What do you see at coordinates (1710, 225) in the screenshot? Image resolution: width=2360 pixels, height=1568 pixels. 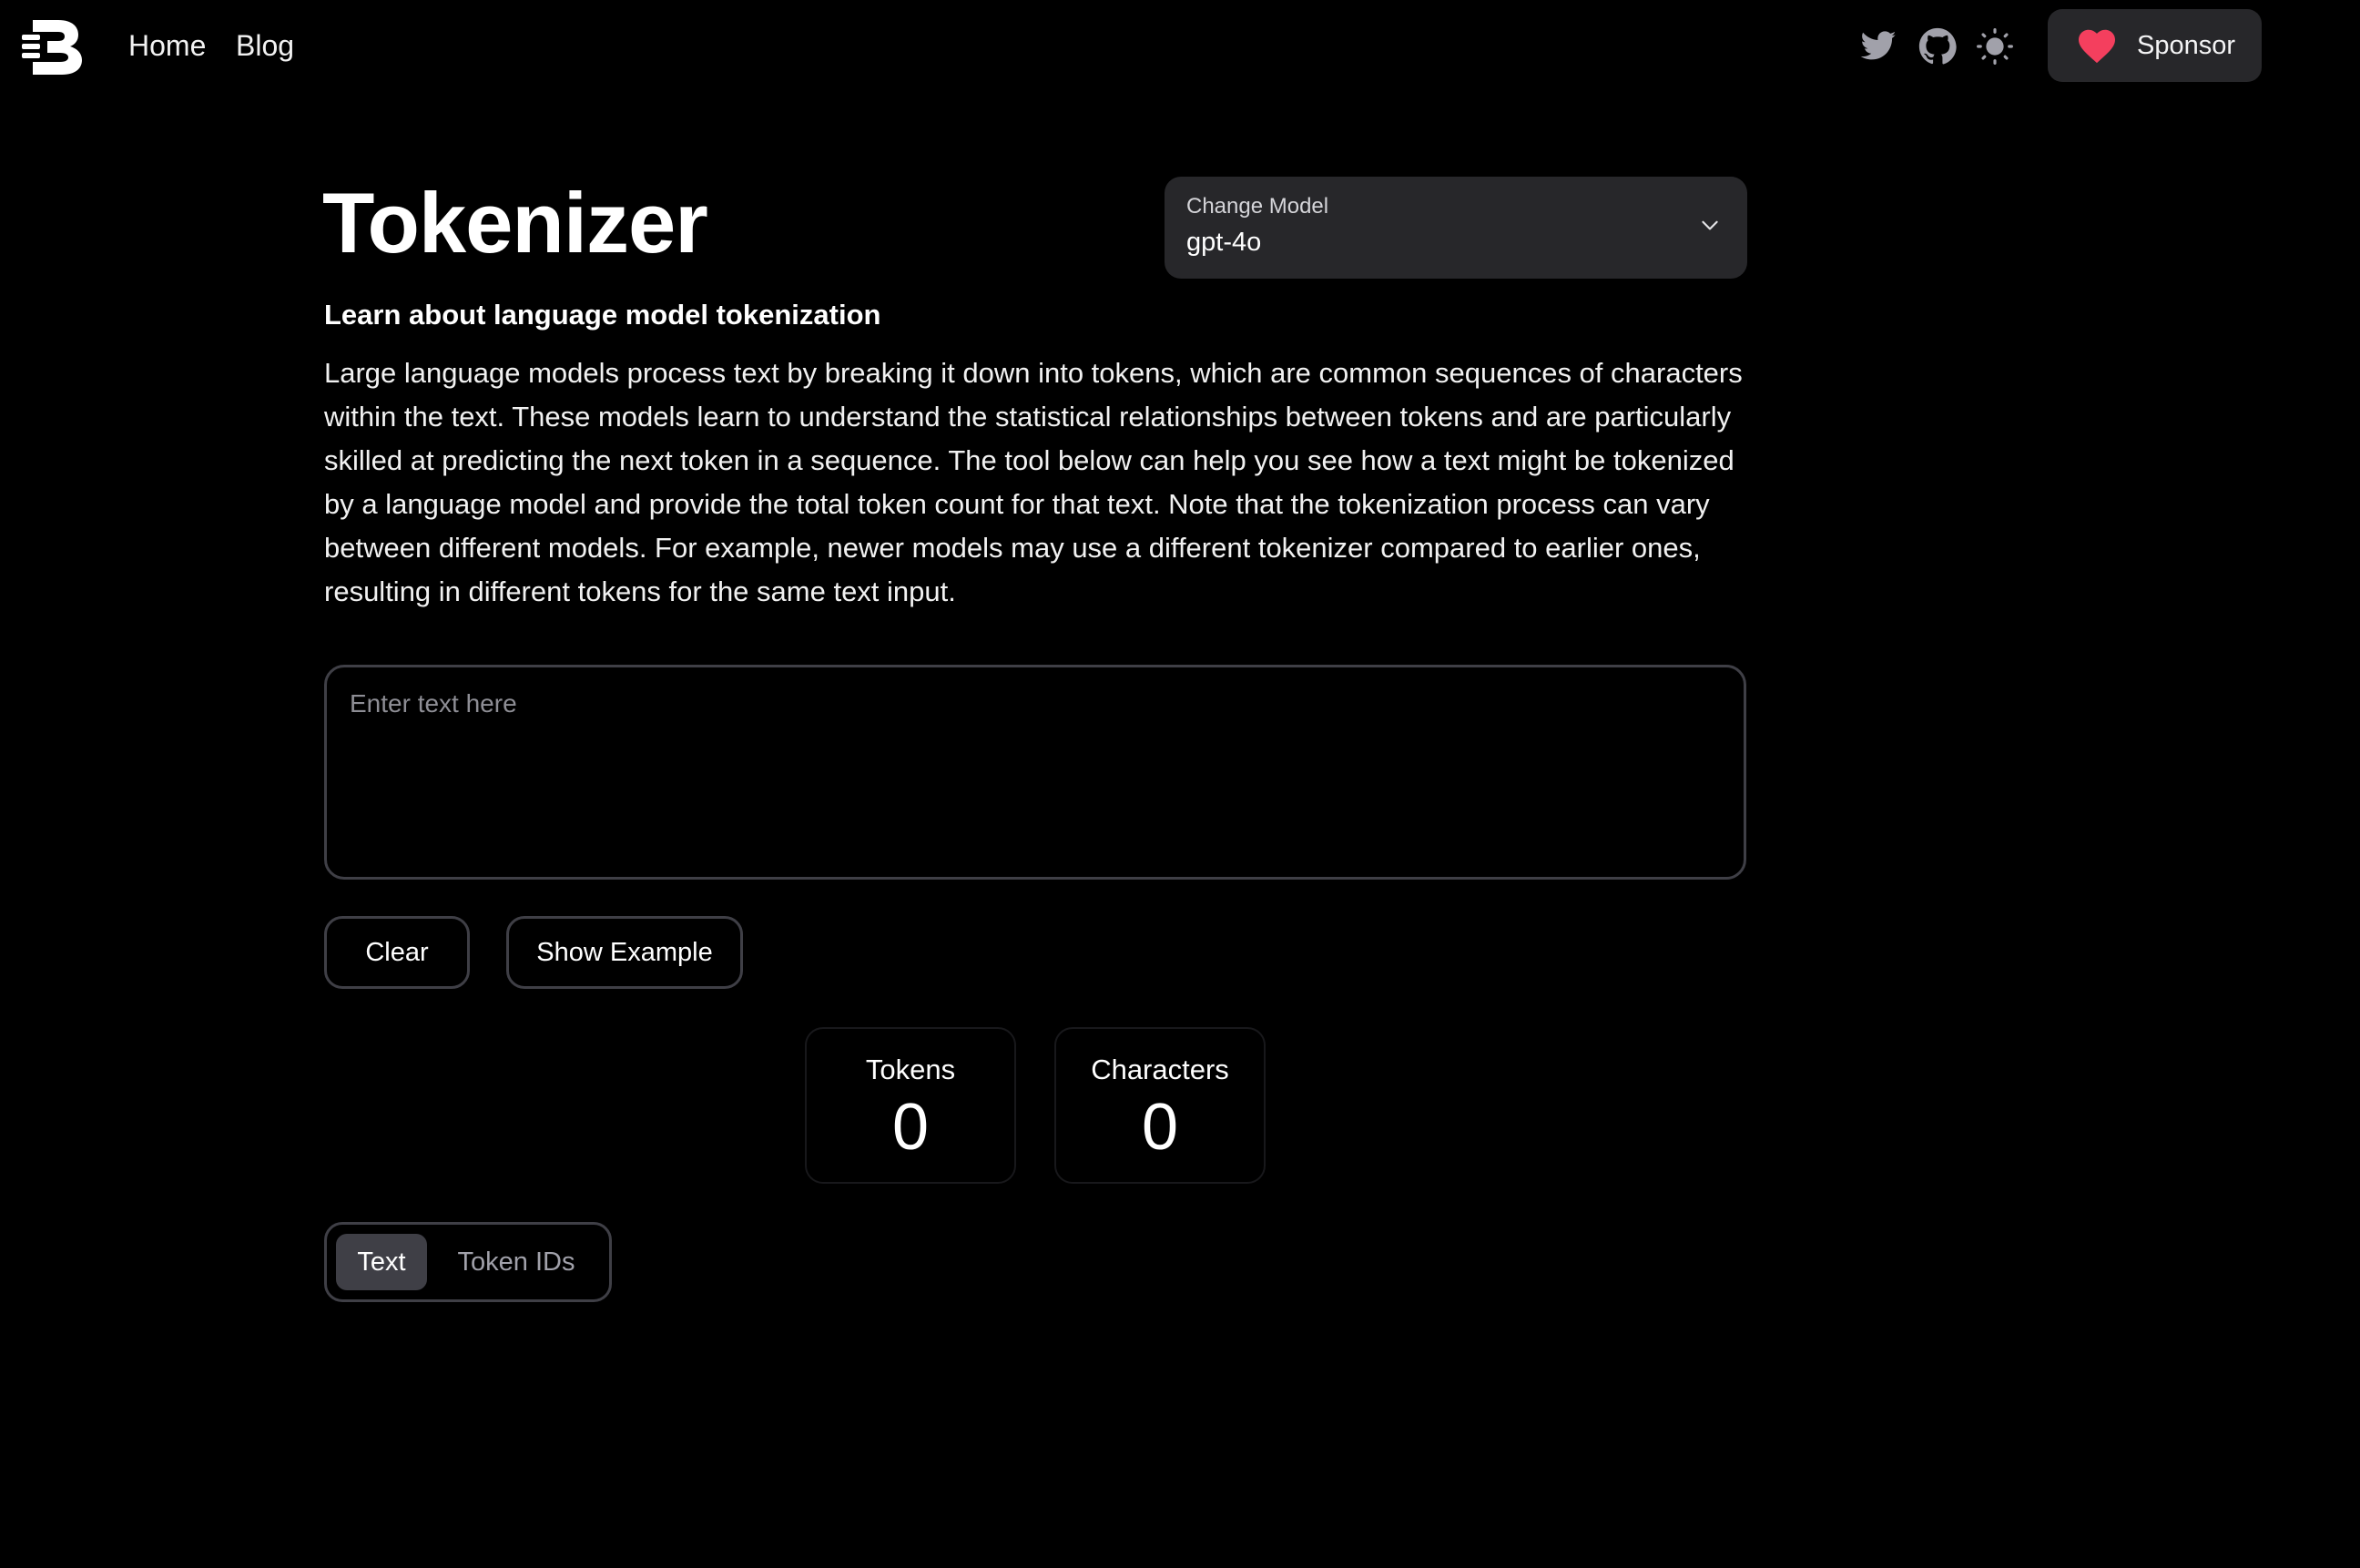 I see `chevron-down-icon` at bounding box center [1710, 225].